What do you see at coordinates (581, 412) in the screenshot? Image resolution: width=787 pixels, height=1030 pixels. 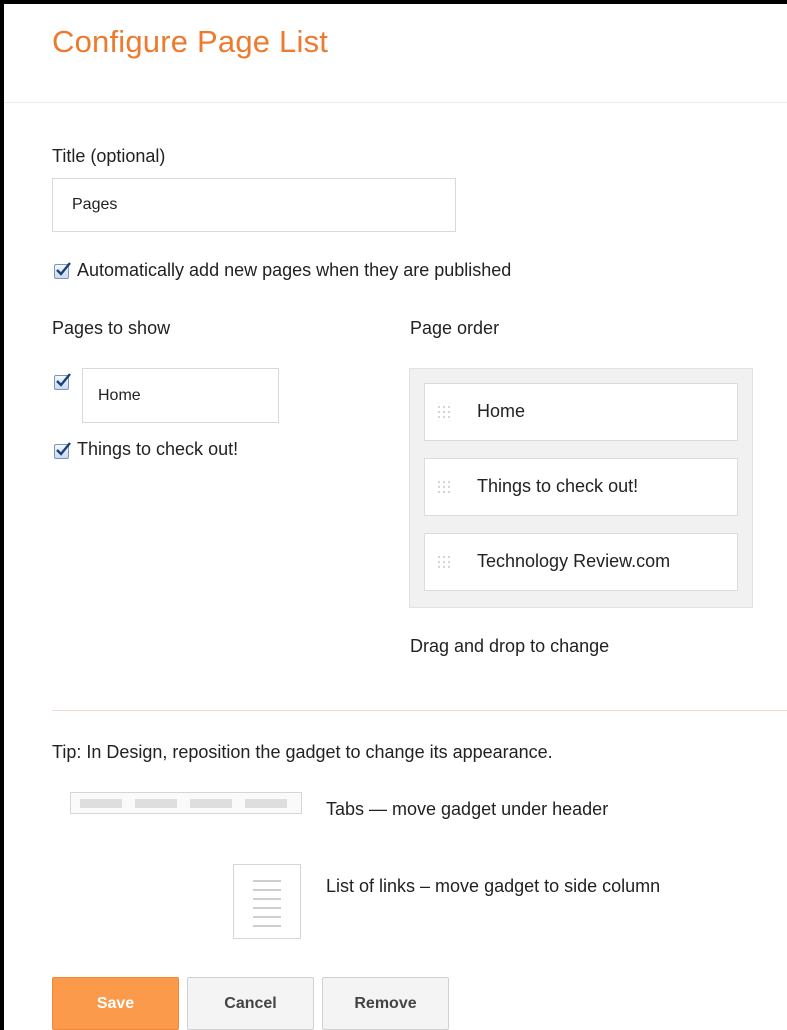 I see `page-order-item-home: Home` at bounding box center [581, 412].